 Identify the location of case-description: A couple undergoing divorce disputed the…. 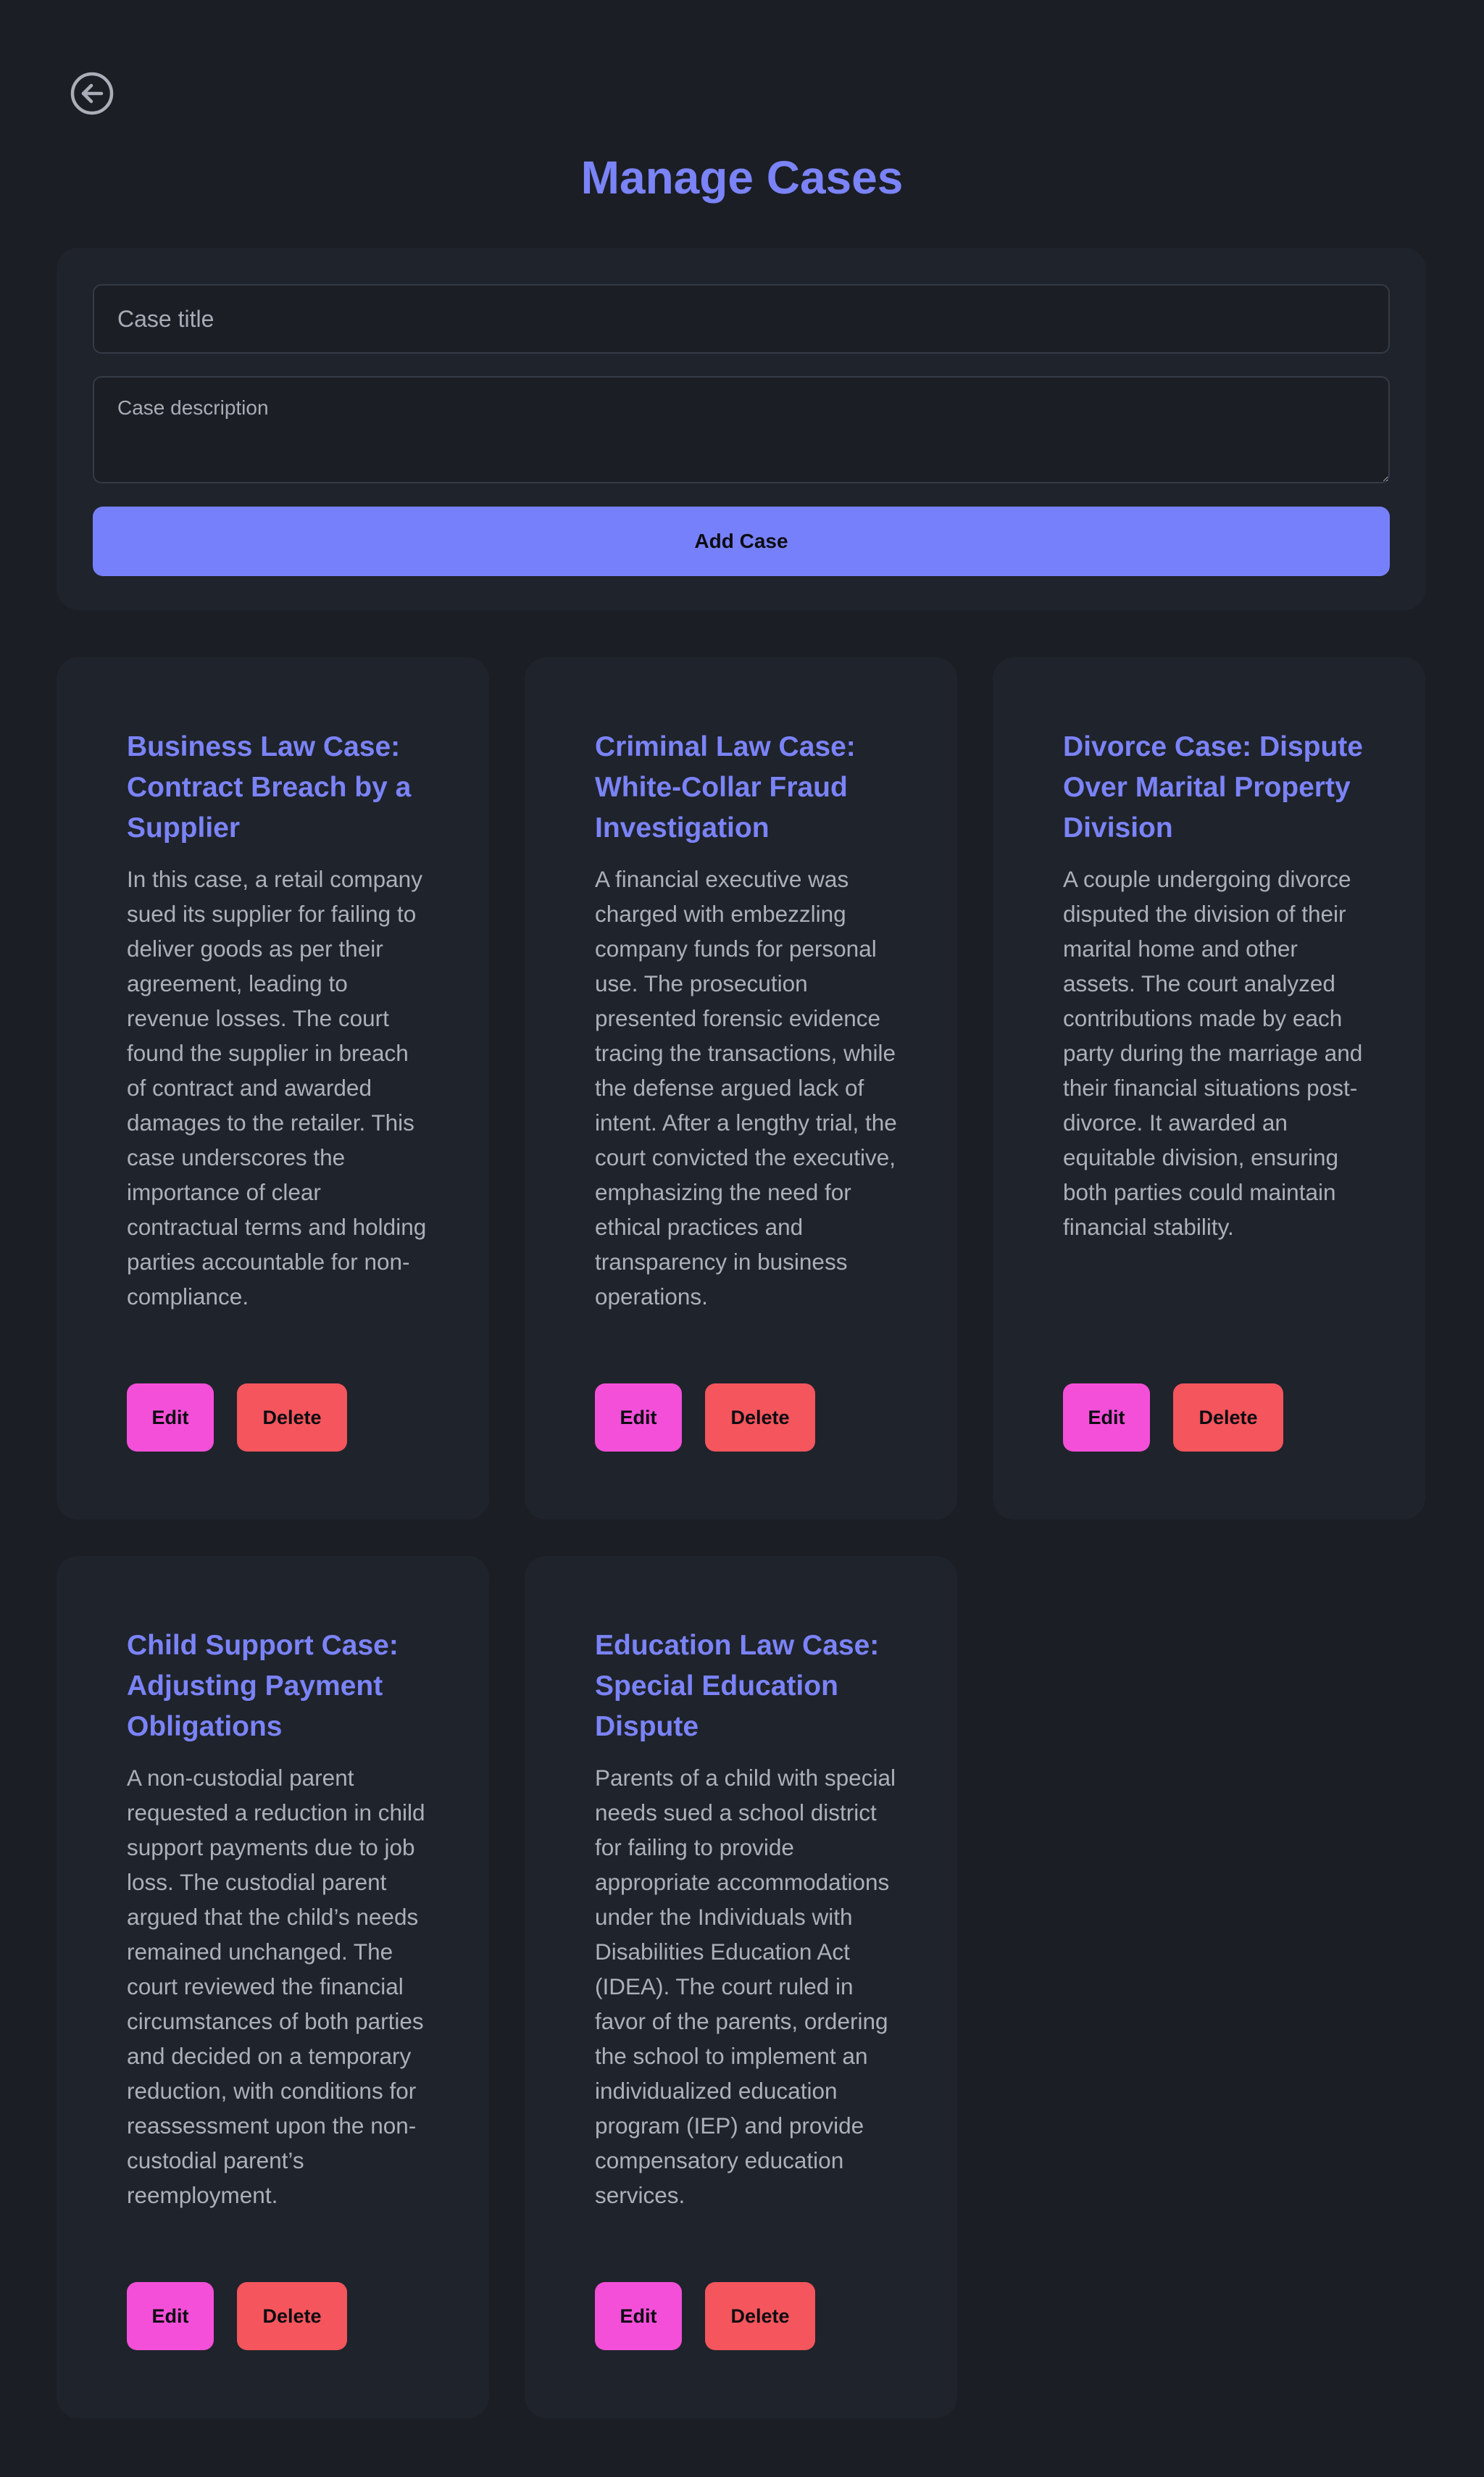
(1213, 1053).